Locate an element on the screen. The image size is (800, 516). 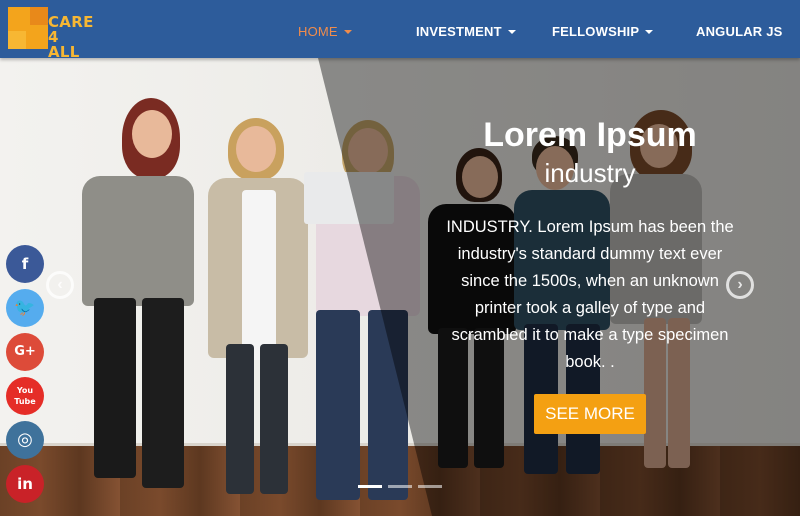
nav-angular-js: ANGULAR JS is located at coordinates (739, 31).